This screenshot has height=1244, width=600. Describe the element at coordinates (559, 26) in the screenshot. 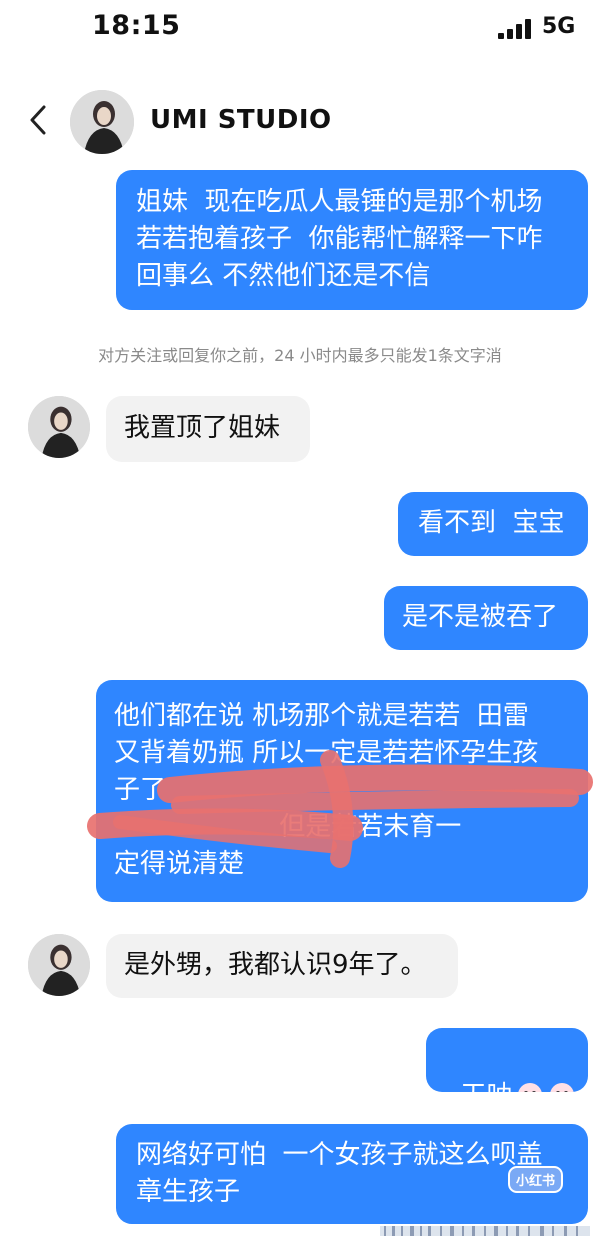

I see `network-type: 5G` at that location.